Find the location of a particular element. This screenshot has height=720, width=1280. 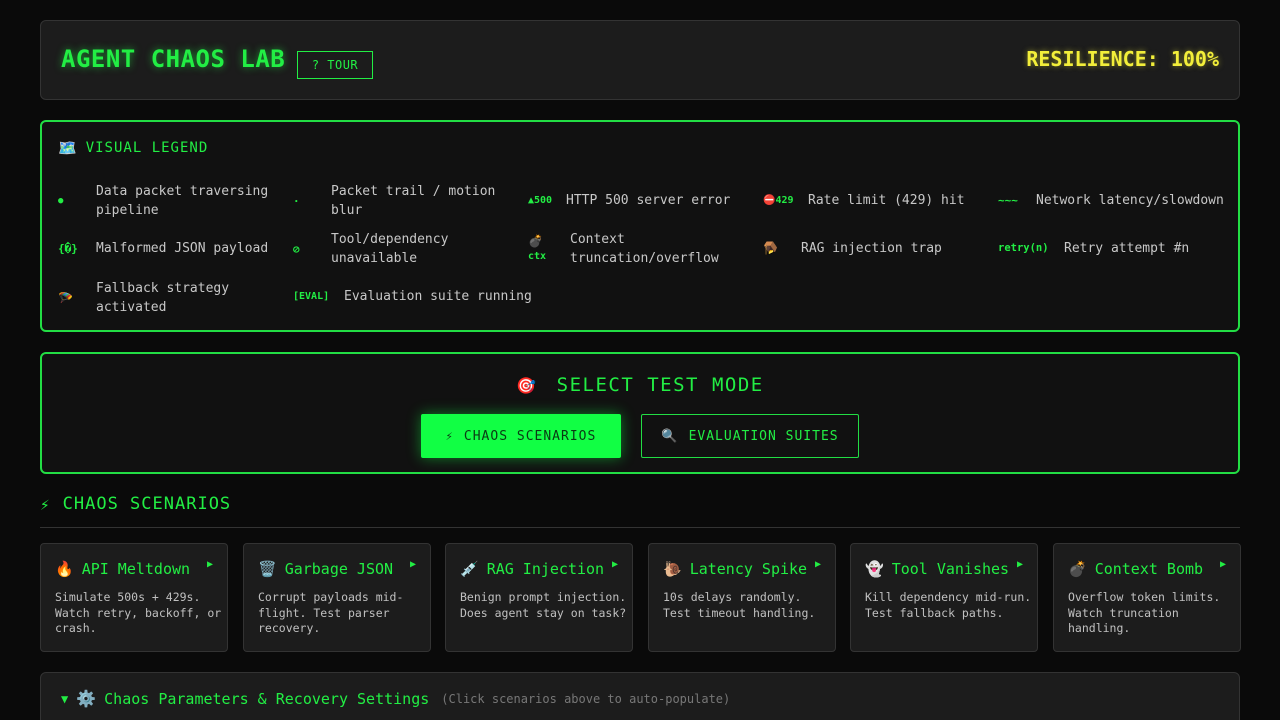

resilience-score: RESILIENCE: 100% is located at coordinates (1122, 59).